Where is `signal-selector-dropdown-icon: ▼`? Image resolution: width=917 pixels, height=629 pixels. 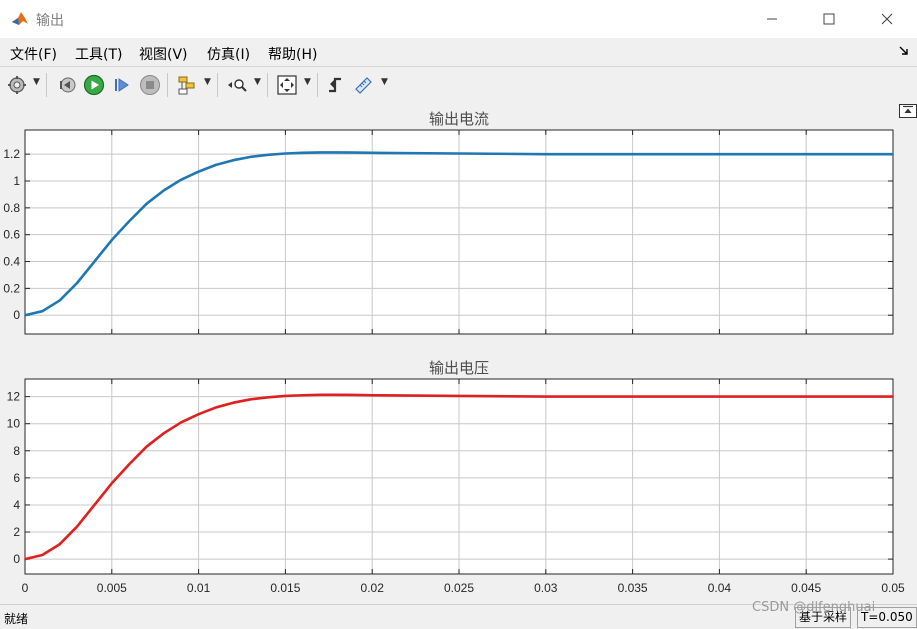
signal-selector-dropdown-icon: ▼ is located at coordinates (207, 82).